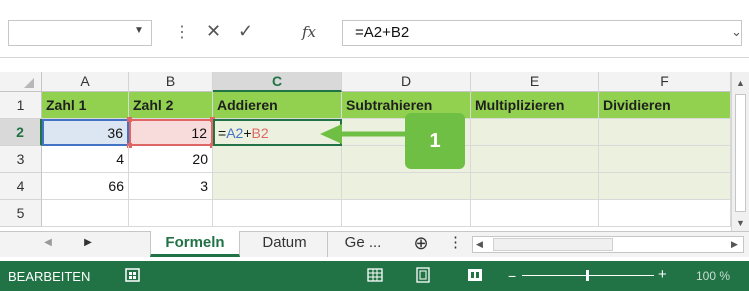  What do you see at coordinates (21, 82) in the screenshot?
I see `select-all-button` at bounding box center [21, 82].